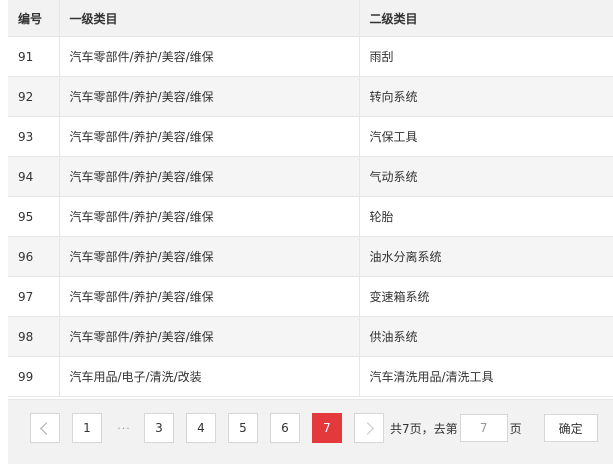 This screenshot has height=464, width=613. I want to click on table-row: 91 汽车零部件/养护/美容/维保 雨刮, so click(310, 56).